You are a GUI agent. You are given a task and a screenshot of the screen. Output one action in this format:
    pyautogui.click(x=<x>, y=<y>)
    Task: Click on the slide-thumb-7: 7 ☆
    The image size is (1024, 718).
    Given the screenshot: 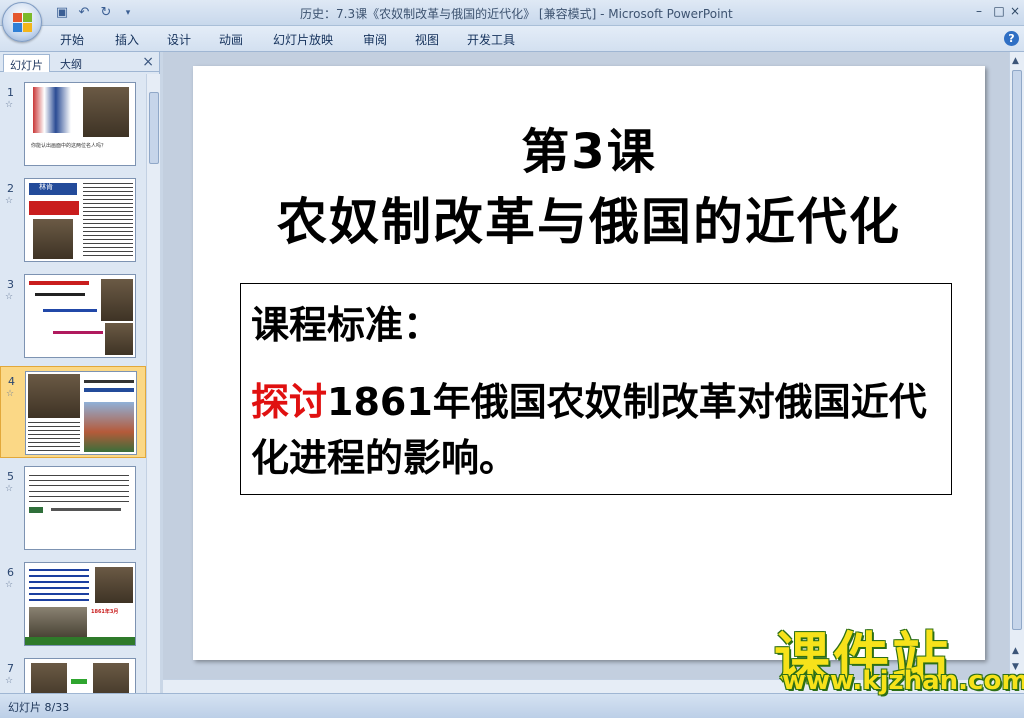 What is the action you would take?
    pyautogui.click(x=73, y=673)
    